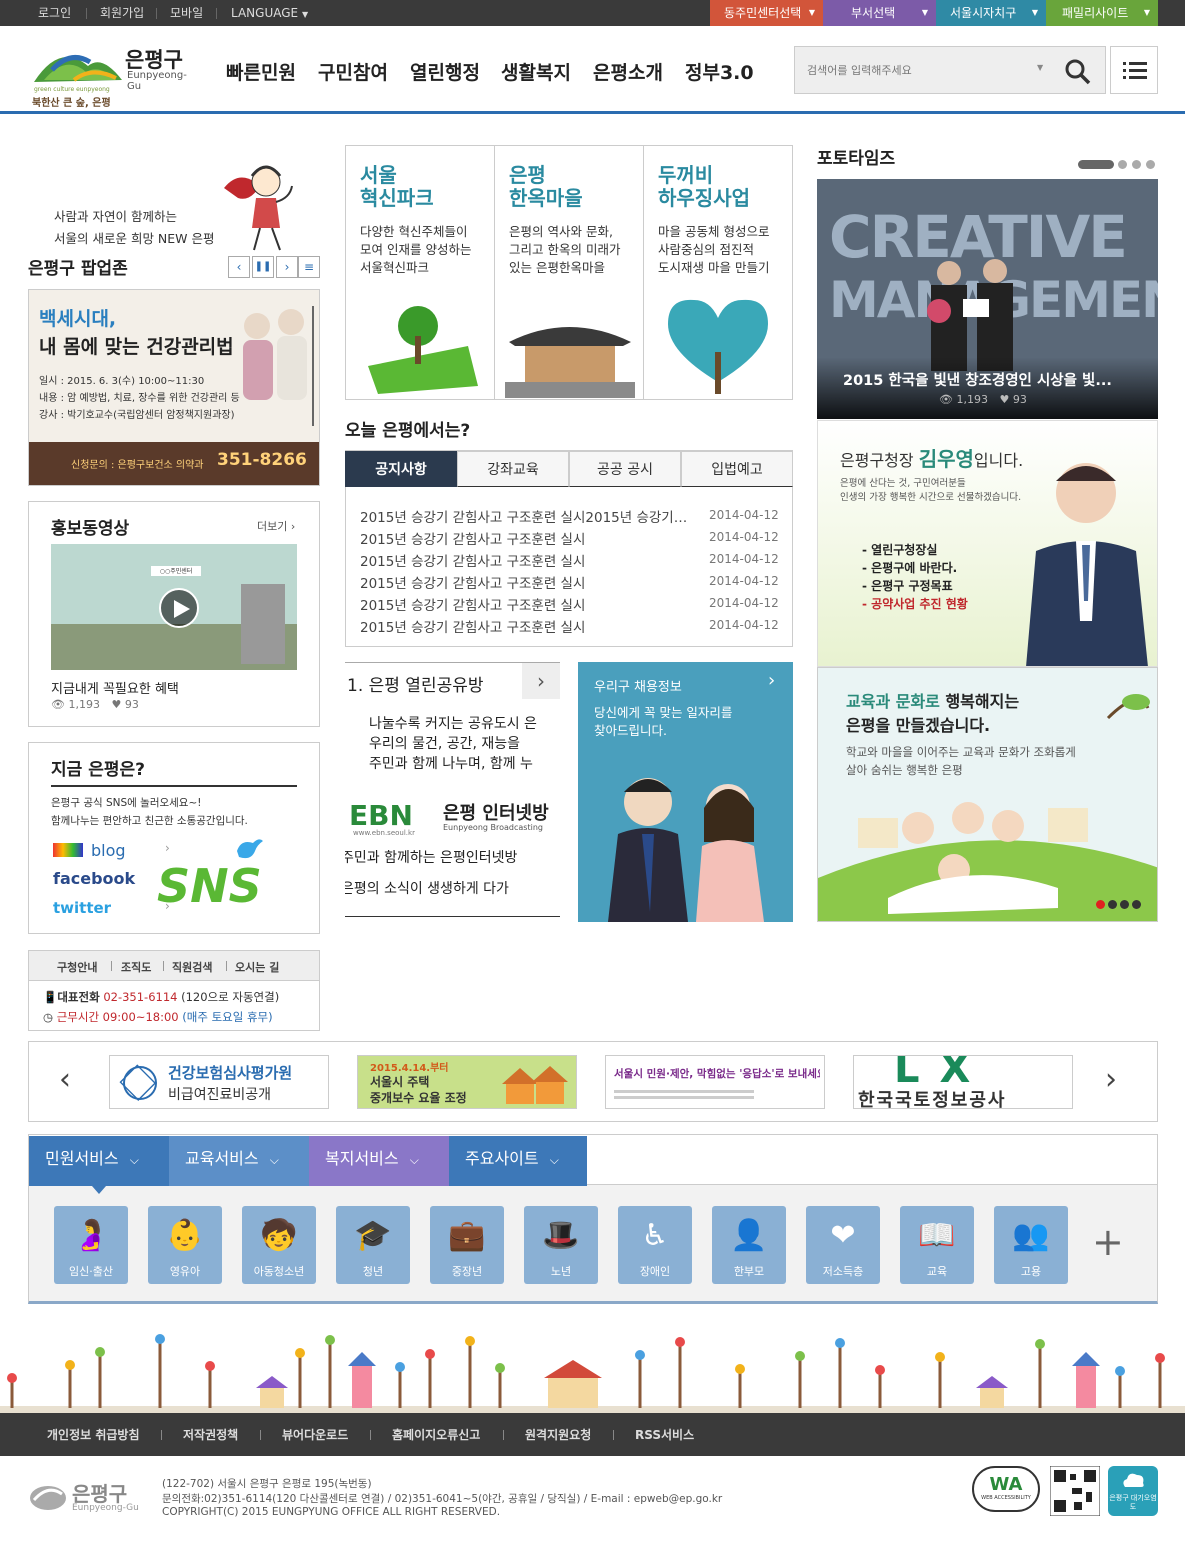 Image resolution: width=1185 pixels, height=1546 pixels. I want to click on service-item: ♿ 장애인, so click(655, 1245).